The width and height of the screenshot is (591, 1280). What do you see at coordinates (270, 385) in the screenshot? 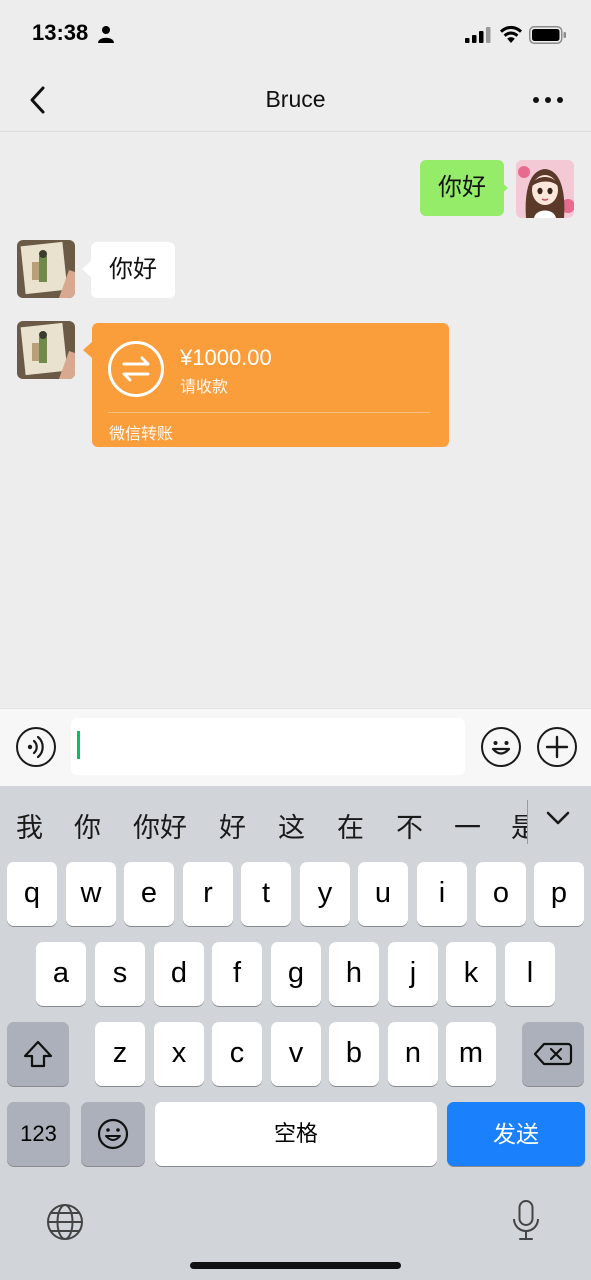
I see `transfer-card: ¥1000.00 请收款 微信转账` at bounding box center [270, 385].